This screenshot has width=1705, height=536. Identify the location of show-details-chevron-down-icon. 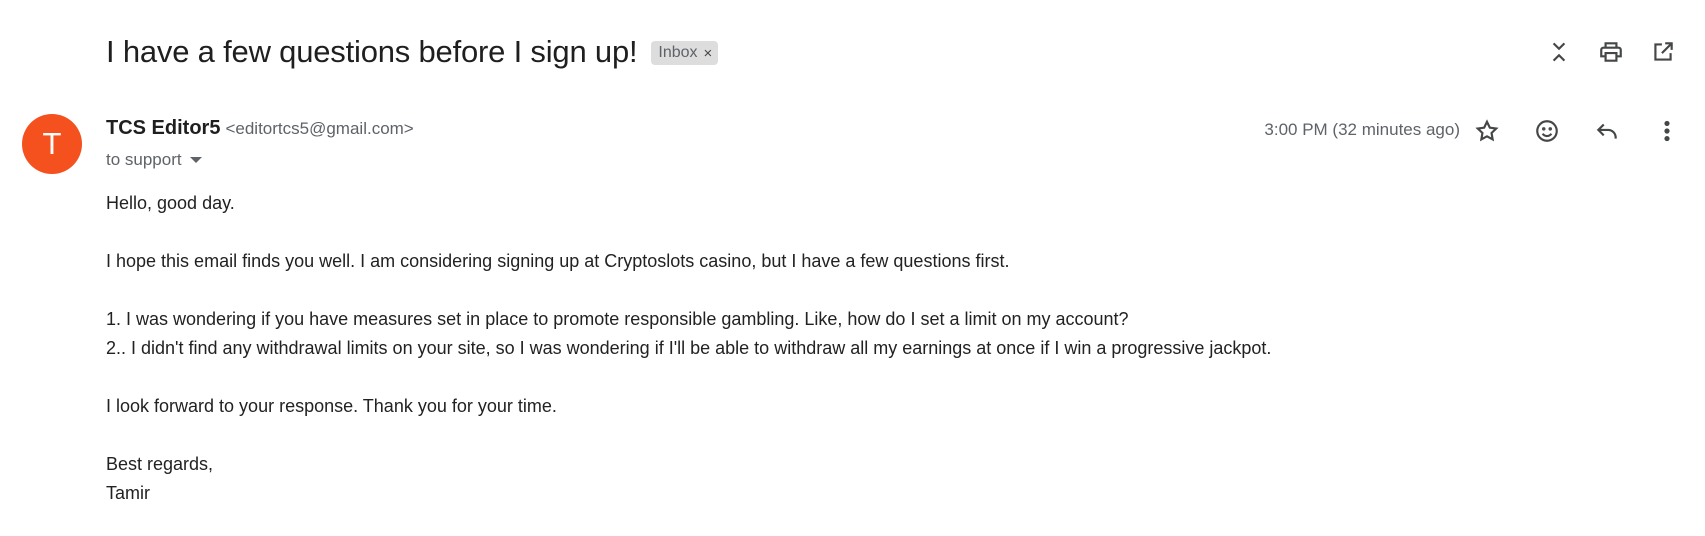
(195, 160).